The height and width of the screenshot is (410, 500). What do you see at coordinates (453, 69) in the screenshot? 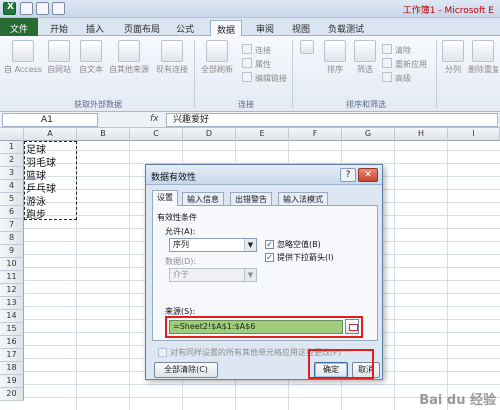
I see `split-label: 分列` at bounding box center [453, 69].